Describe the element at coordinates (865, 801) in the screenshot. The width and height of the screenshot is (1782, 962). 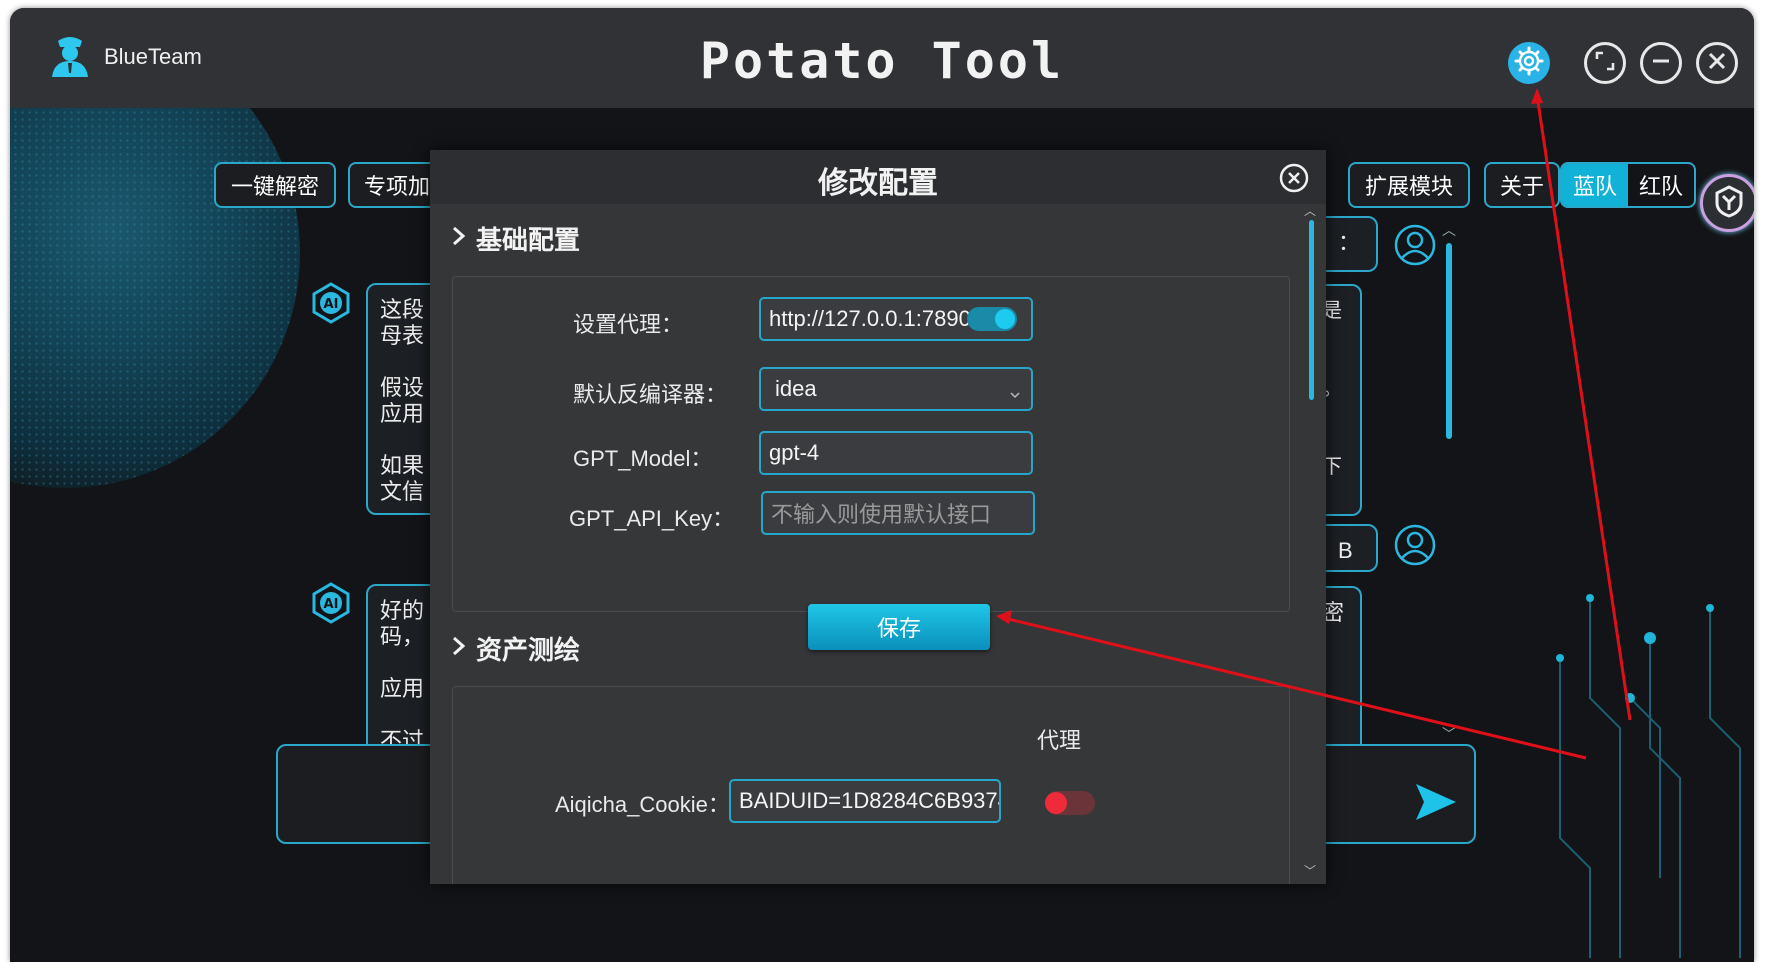
I see `aiqicha-cookie-input: BAIDUID=1D8284C6B9374F` at that location.